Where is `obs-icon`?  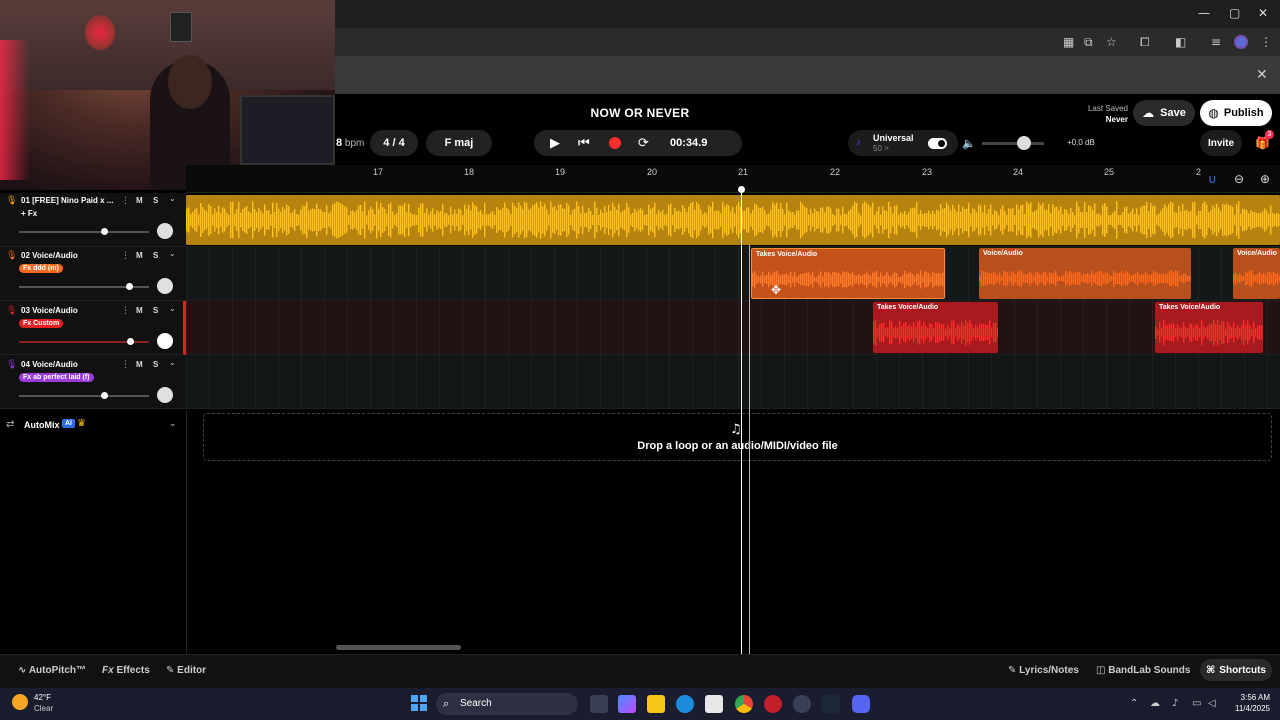 obs-icon is located at coordinates (802, 704).